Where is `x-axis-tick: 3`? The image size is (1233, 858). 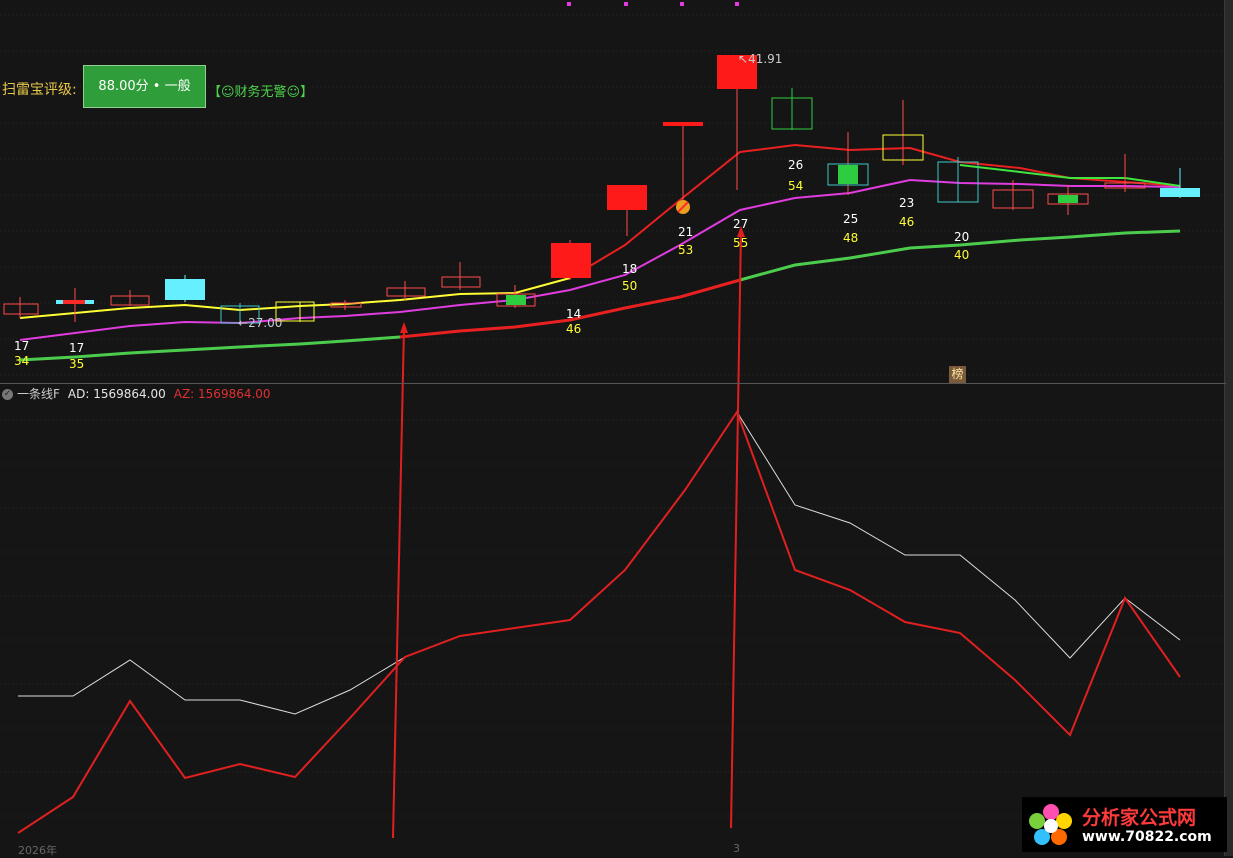 x-axis-tick: 3 is located at coordinates (736, 848).